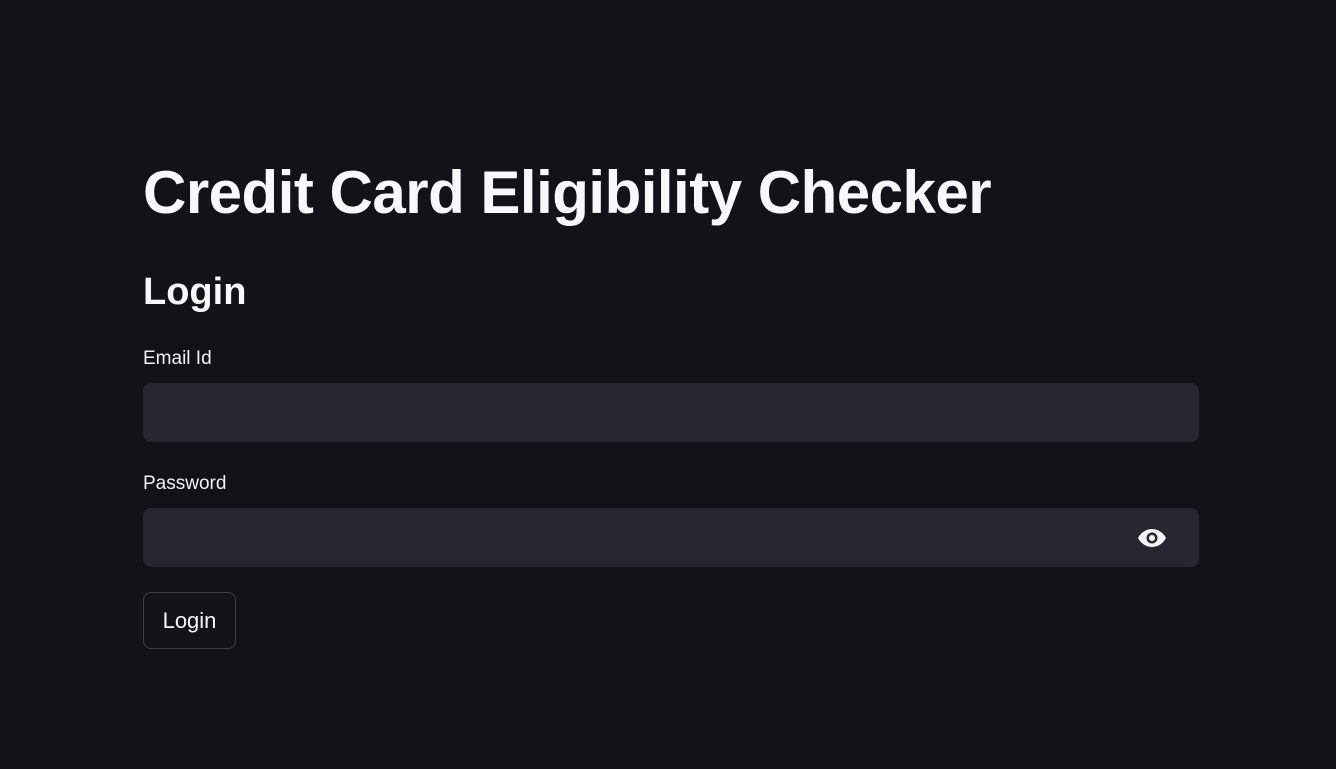 The width and height of the screenshot is (1336, 769). What do you see at coordinates (1152, 538) in the screenshot?
I see `eye-icon` at bounding box center [1152, 538].